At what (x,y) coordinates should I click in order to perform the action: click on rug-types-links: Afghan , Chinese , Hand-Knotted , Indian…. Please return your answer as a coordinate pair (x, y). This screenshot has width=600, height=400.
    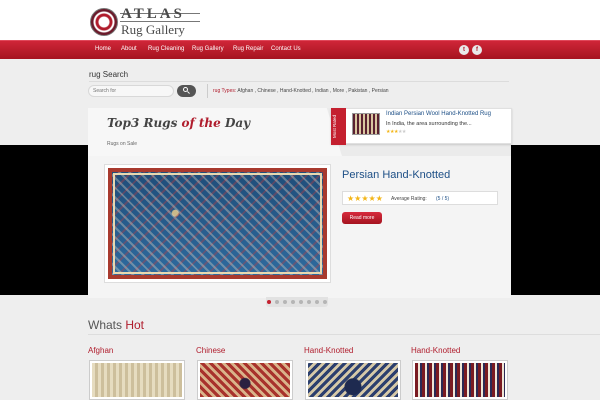
    Looking at the image, I should click on (312, 91).